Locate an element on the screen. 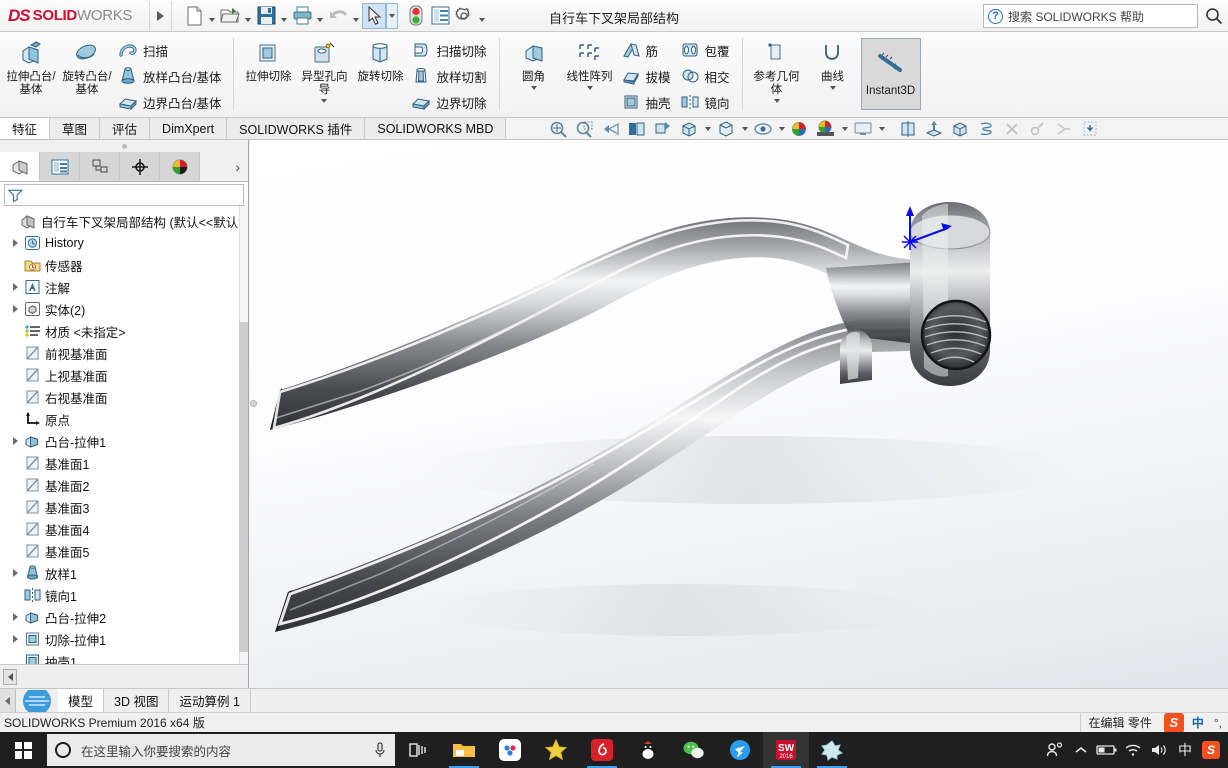  all-annotations-icon is located at coordinates (1090, 129).